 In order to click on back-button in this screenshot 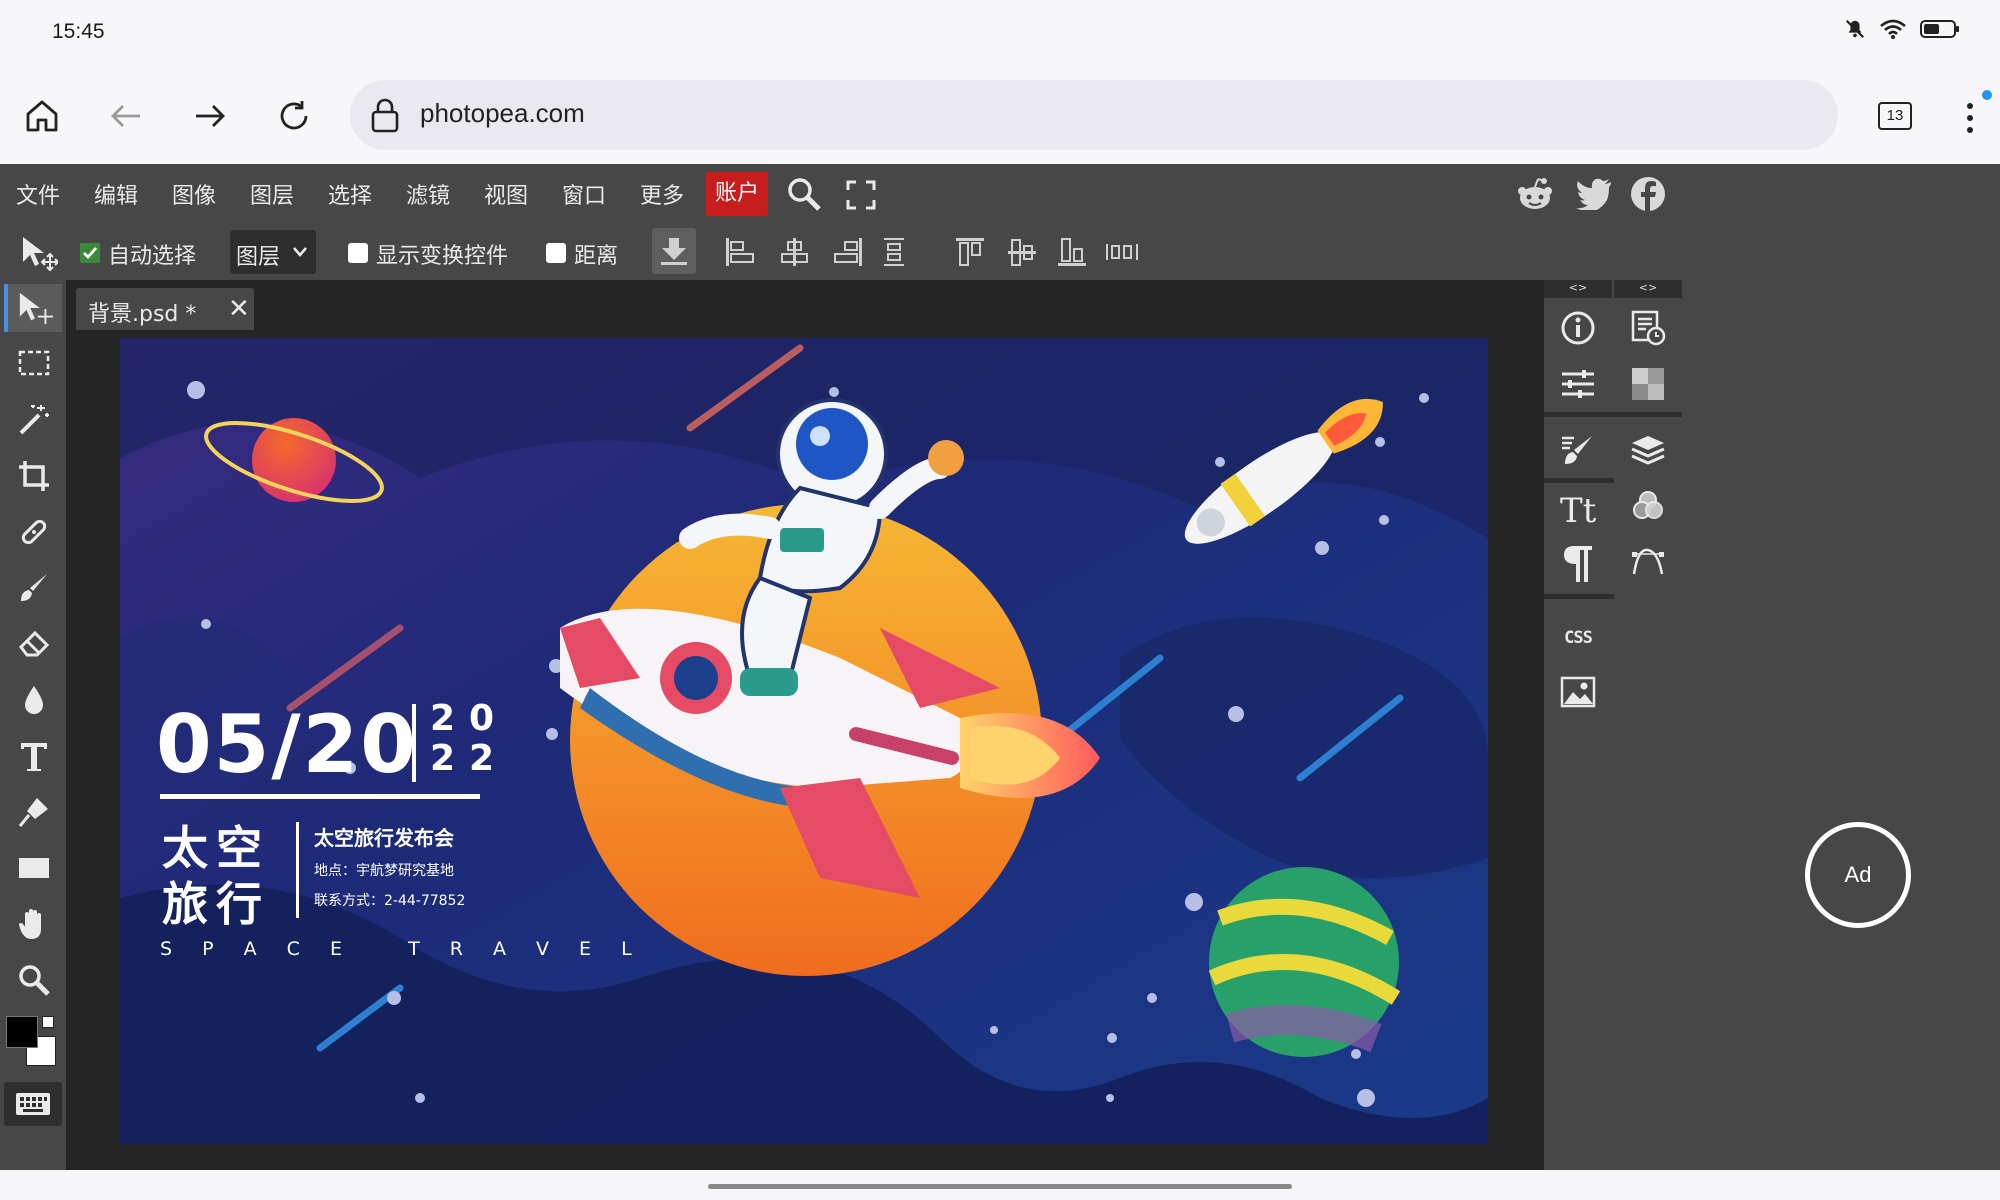, I will do `click(126, 116)`.